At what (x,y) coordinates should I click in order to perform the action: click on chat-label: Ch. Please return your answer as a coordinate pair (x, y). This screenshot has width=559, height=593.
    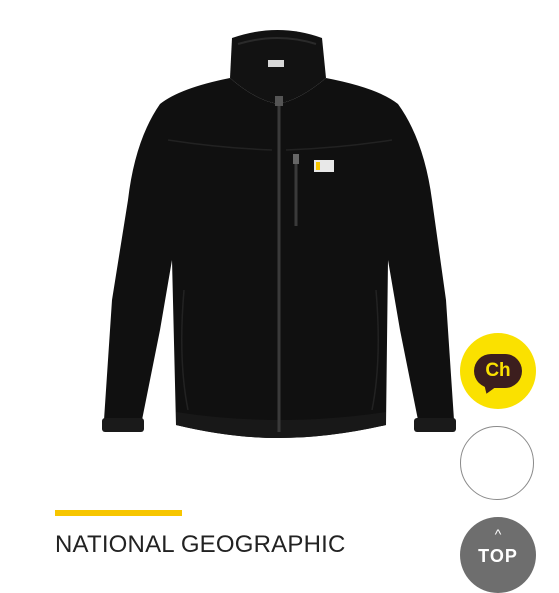
    Looking at the image, I should click on (498, 370).